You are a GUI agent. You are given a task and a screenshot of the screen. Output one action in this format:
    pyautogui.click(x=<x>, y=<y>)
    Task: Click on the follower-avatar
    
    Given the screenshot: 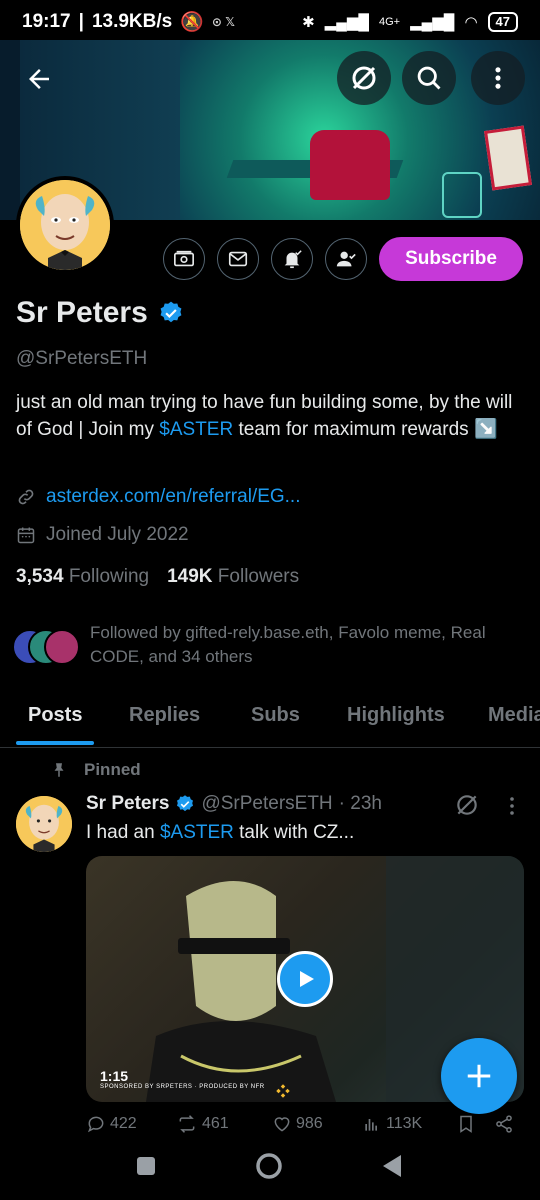 What is the action you would take?
    pyautogui.click(x=62, y=647)
    